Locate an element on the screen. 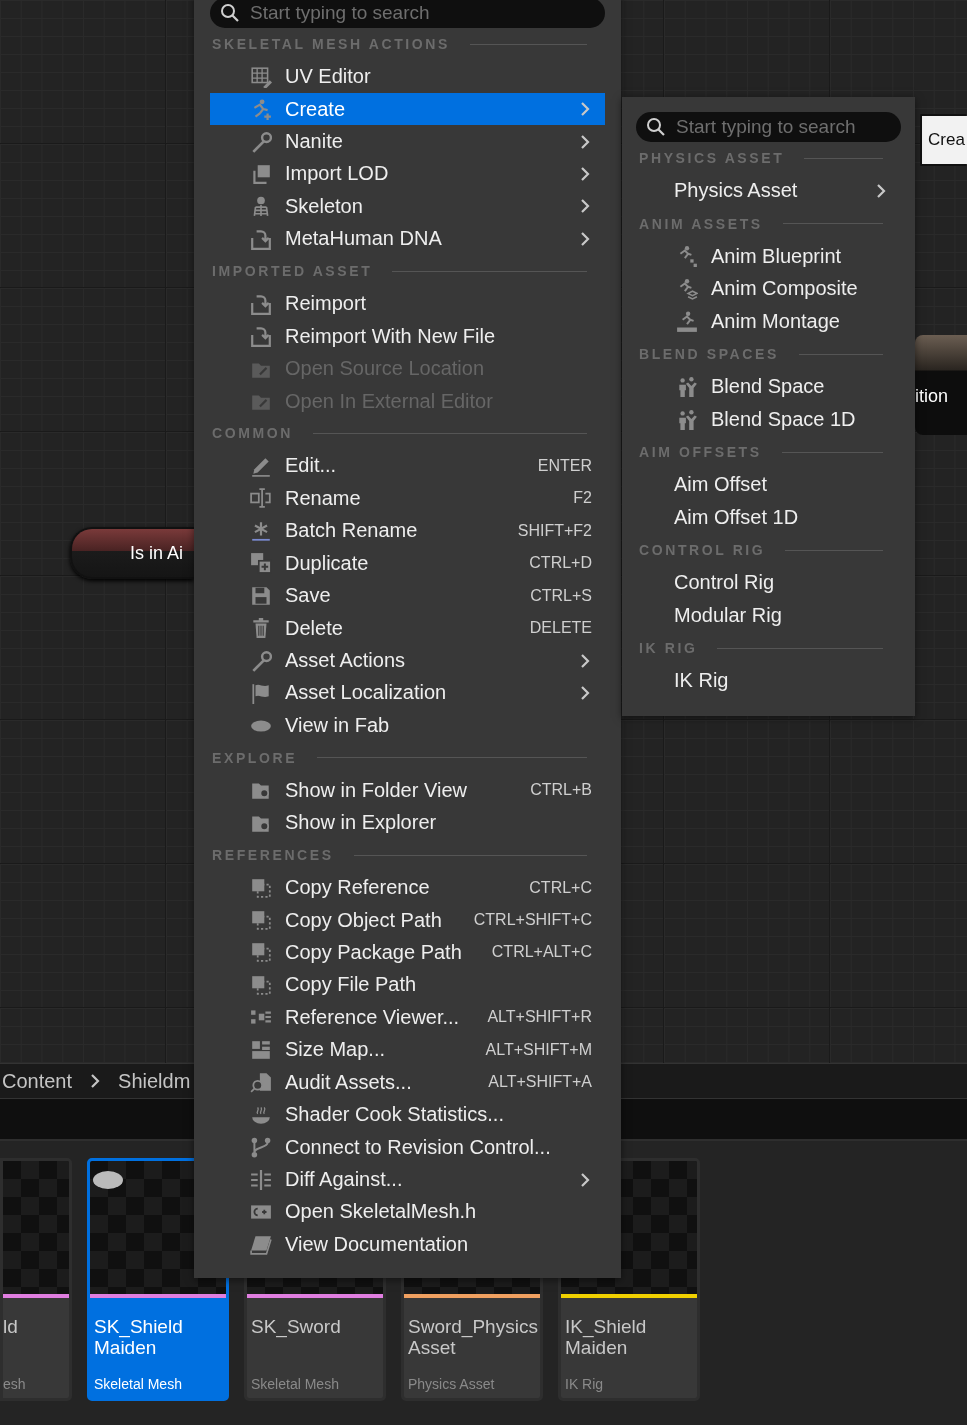 The height and width of the screenshot is (1425, 967). shortcut-label: CTRL+SHIFT+C is located at coordinates (532, 920).